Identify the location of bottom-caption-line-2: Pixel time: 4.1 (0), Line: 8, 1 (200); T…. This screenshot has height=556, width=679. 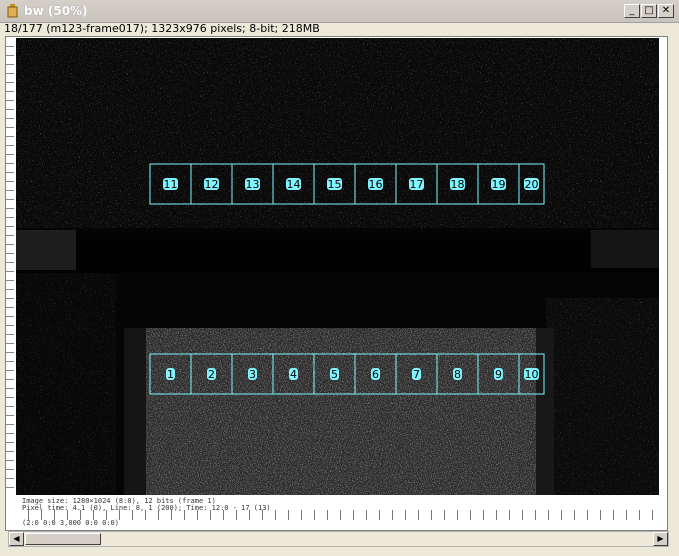
(146, 508).